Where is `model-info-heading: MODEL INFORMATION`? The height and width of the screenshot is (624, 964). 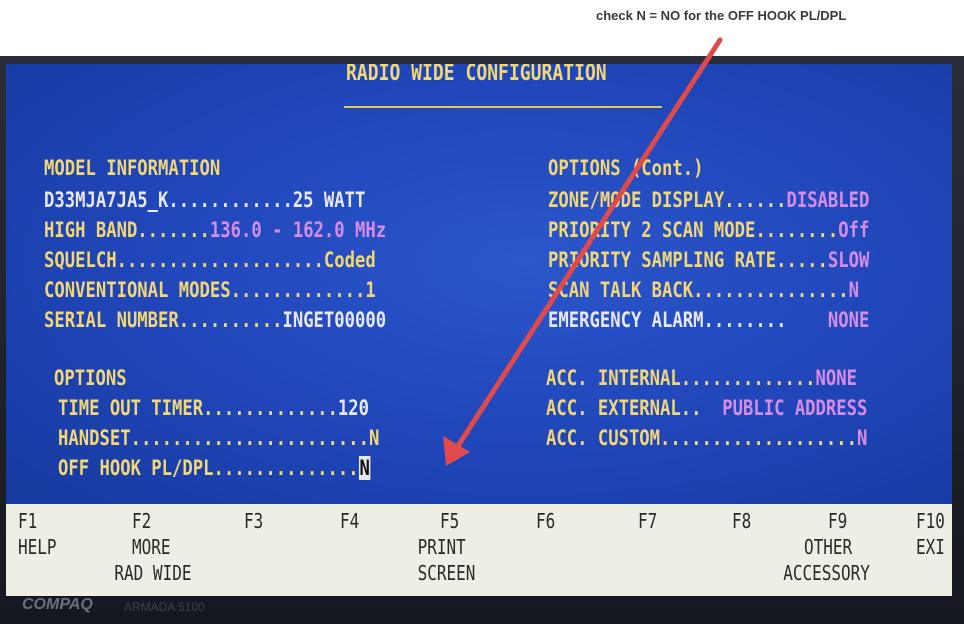 model-info-heading: MODEL INFORMATION is located at coordinates (132, 168).